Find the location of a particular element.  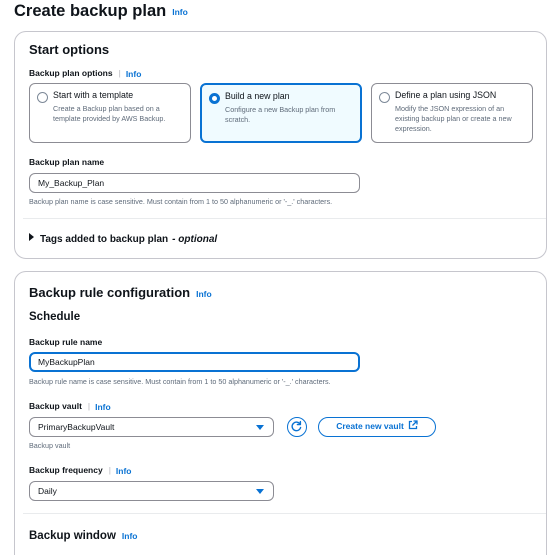

rule-name-input: MyBackupPlan is located at coordinates (194, 362).